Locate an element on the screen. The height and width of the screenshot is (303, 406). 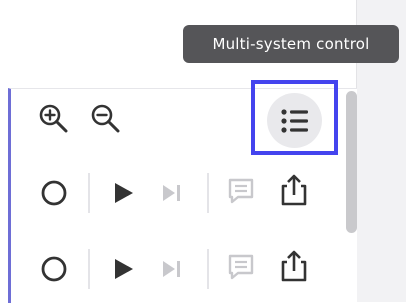
zoom-in-icon is located at coordinates (54, 119).